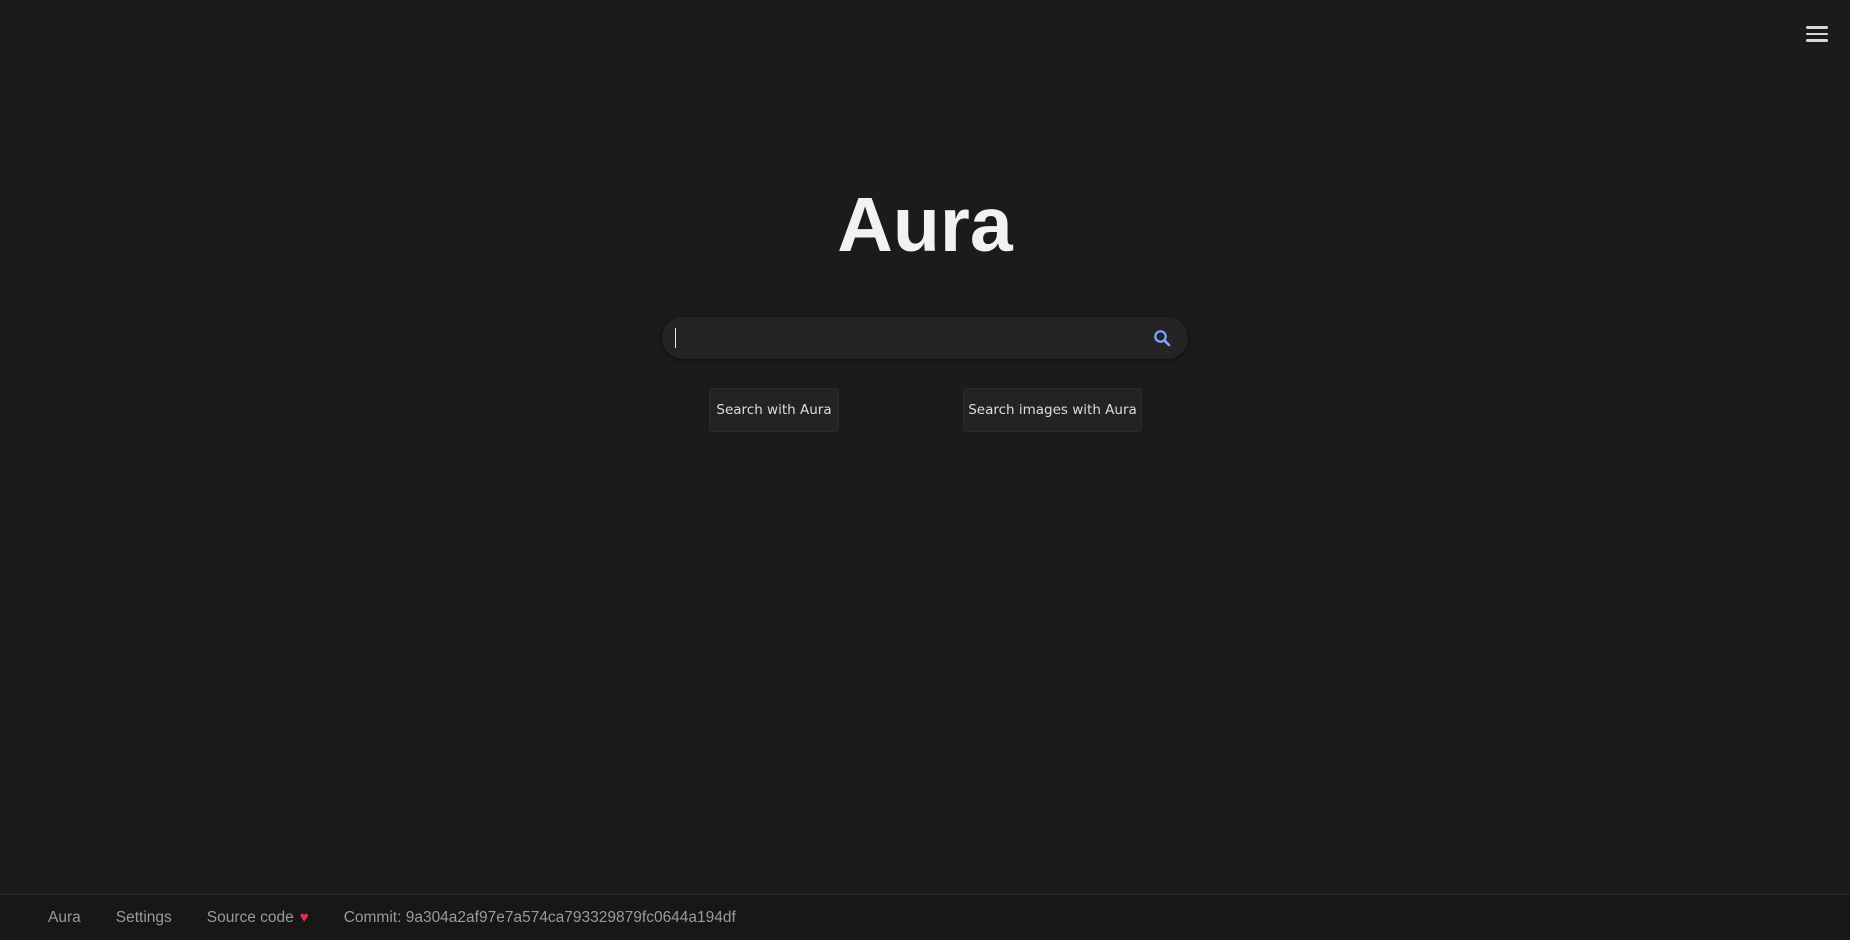  Describe the element at coordinates (1162, 338) in the screenshot. I see `search-icon` at that location.